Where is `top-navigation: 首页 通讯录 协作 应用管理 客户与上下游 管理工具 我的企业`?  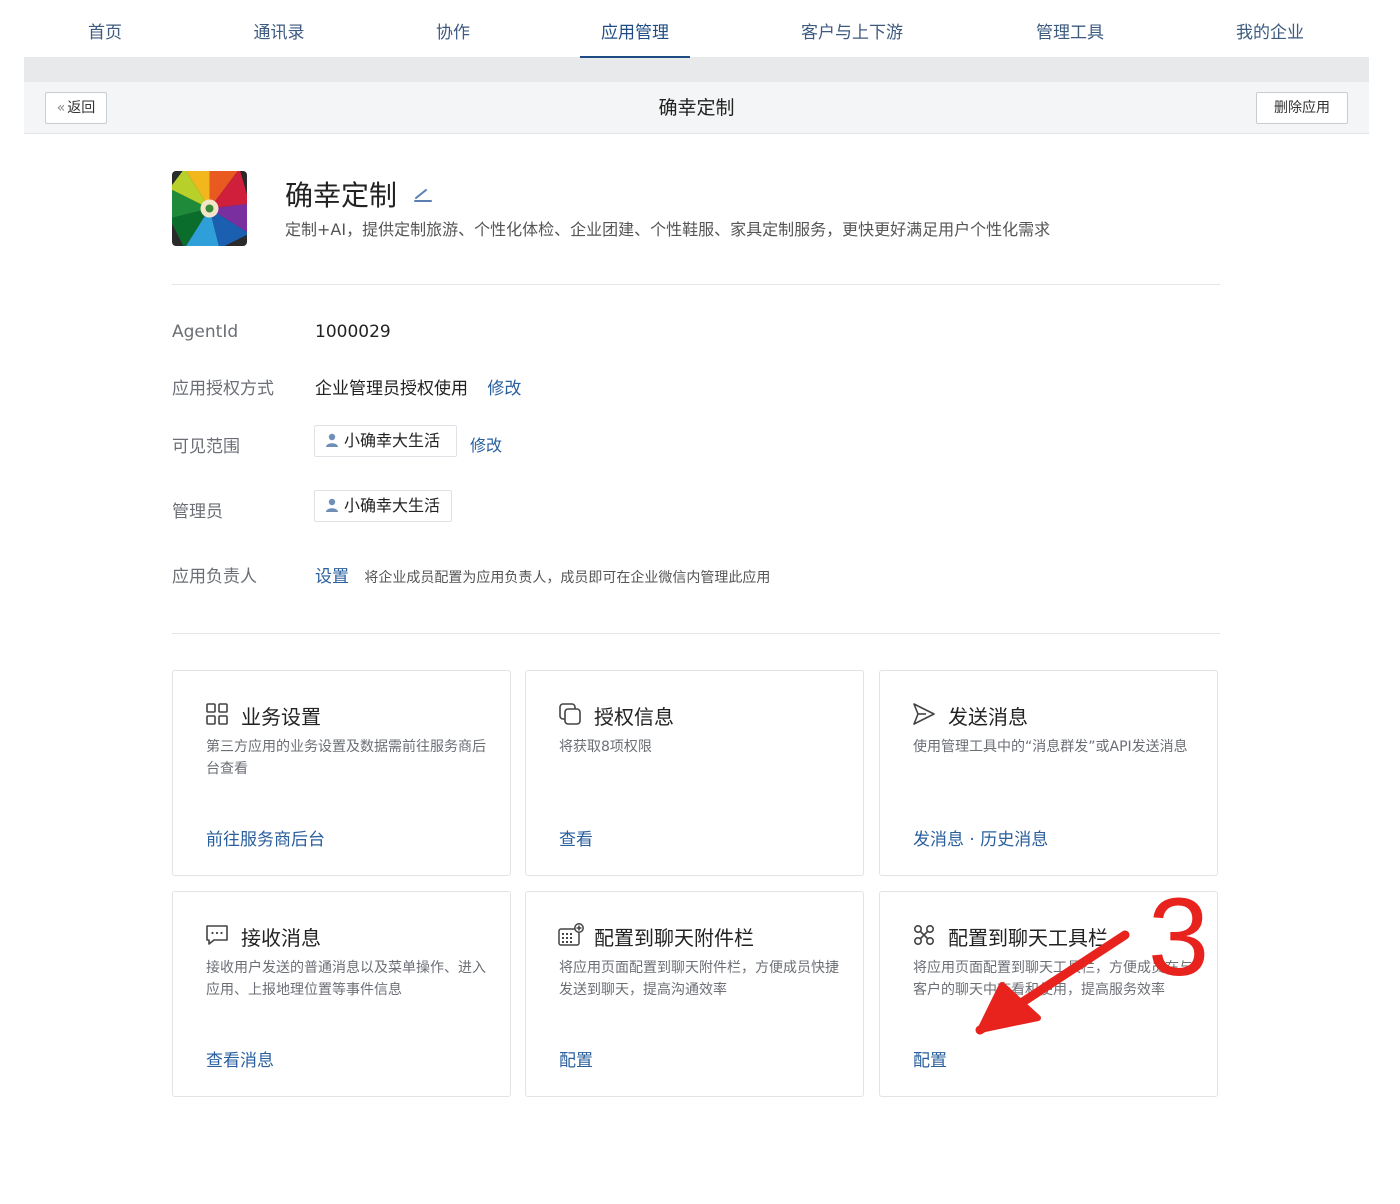
top-navigation: 首页 通讯录 协作 应用管理 客户与上下游 管理工具 我的企业 is located at coordinates (696, 29).